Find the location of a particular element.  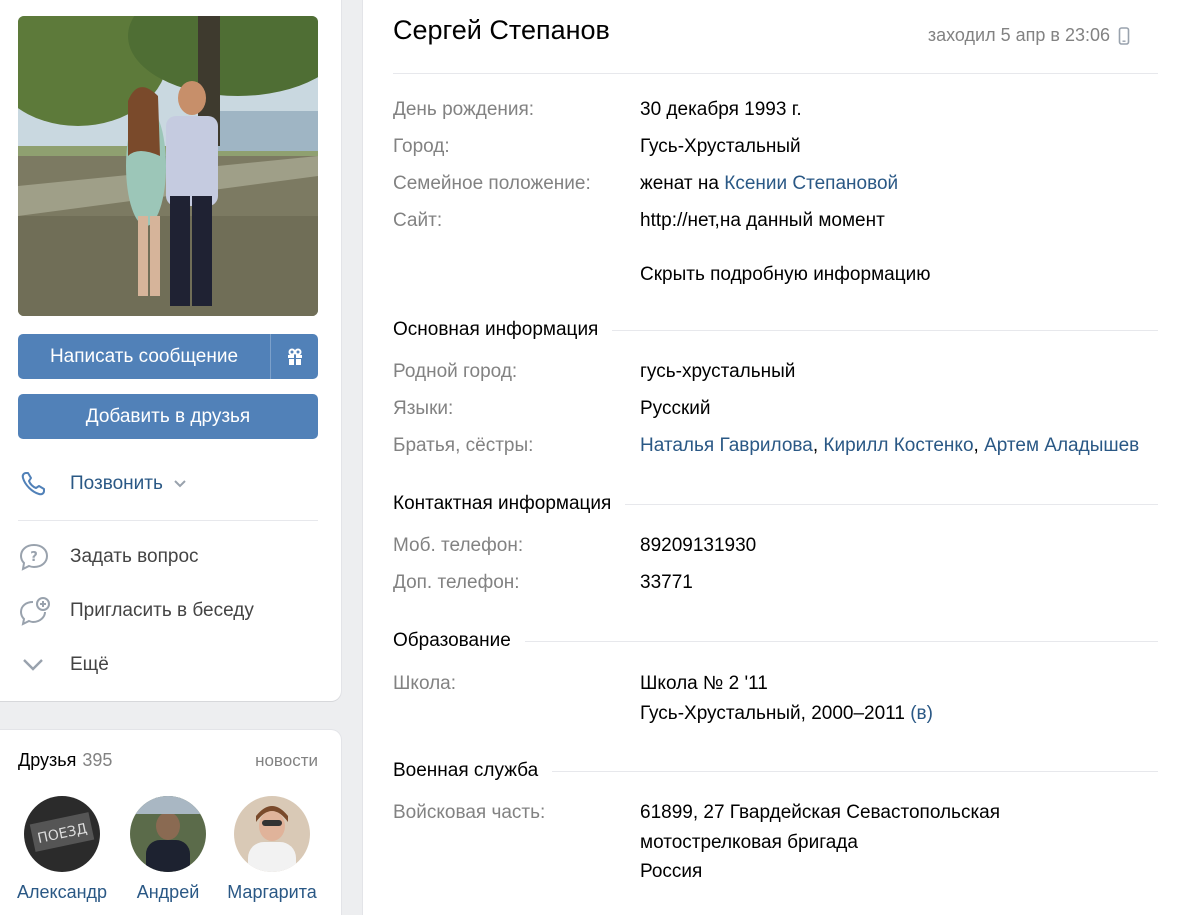

friends-card: Друзья 395 новости ПОЕЗД Александр Андрей is located at coordinates (170, 822).